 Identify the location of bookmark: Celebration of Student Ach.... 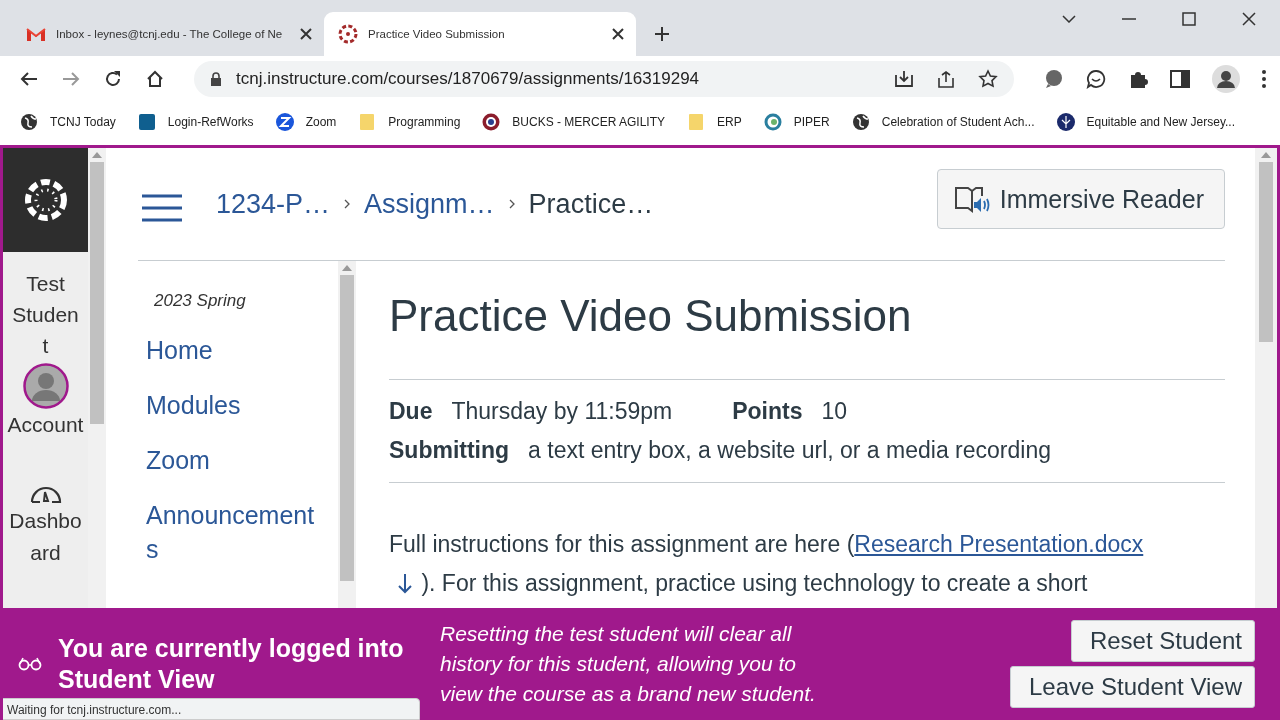
(943, 122).